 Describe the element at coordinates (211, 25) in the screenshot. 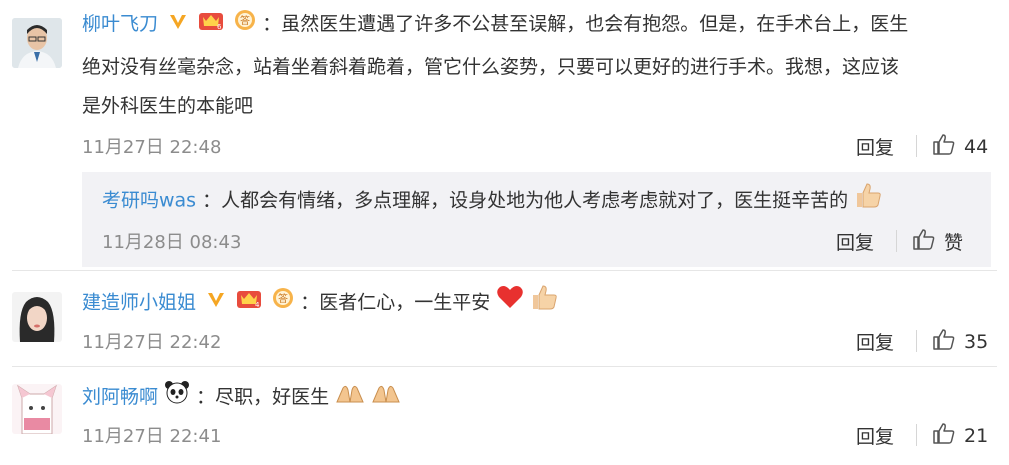

I see `crown-level-icon: 6` at that location.